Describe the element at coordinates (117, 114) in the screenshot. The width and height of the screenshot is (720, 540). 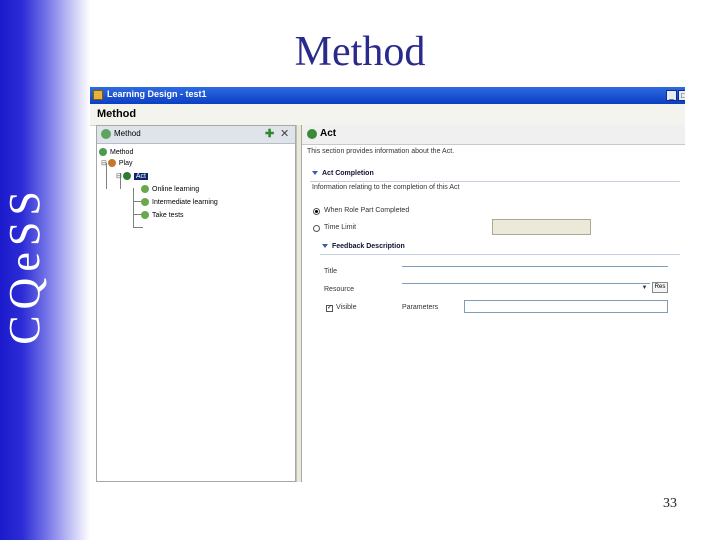
I see `editor-title: Method` at that location.